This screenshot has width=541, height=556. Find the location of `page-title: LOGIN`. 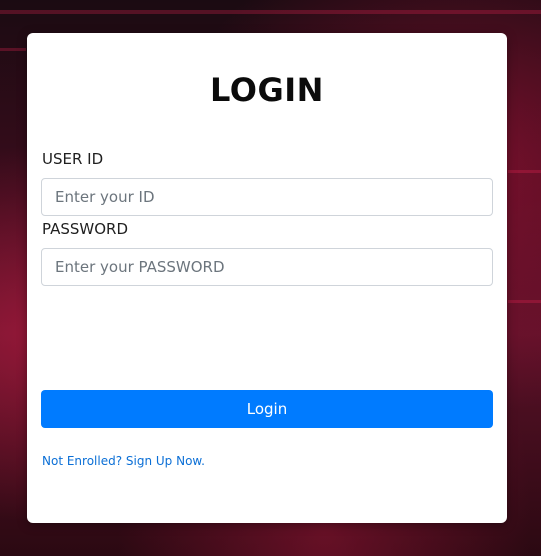

page-title: LOGIN is located at coordinates (267, 90).